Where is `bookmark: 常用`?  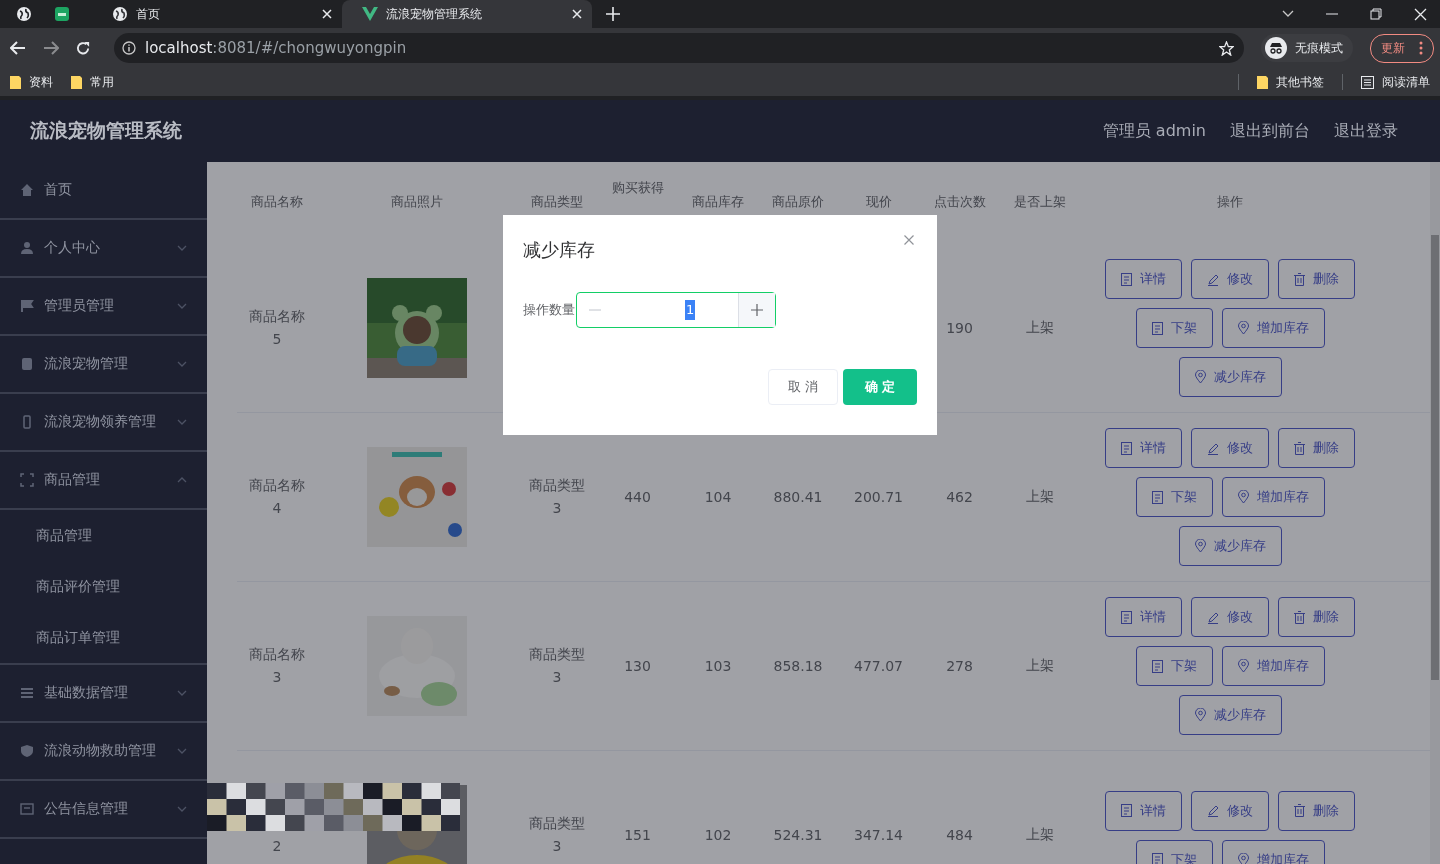 bookmark: 常用 is located at coordinates (92, 82).